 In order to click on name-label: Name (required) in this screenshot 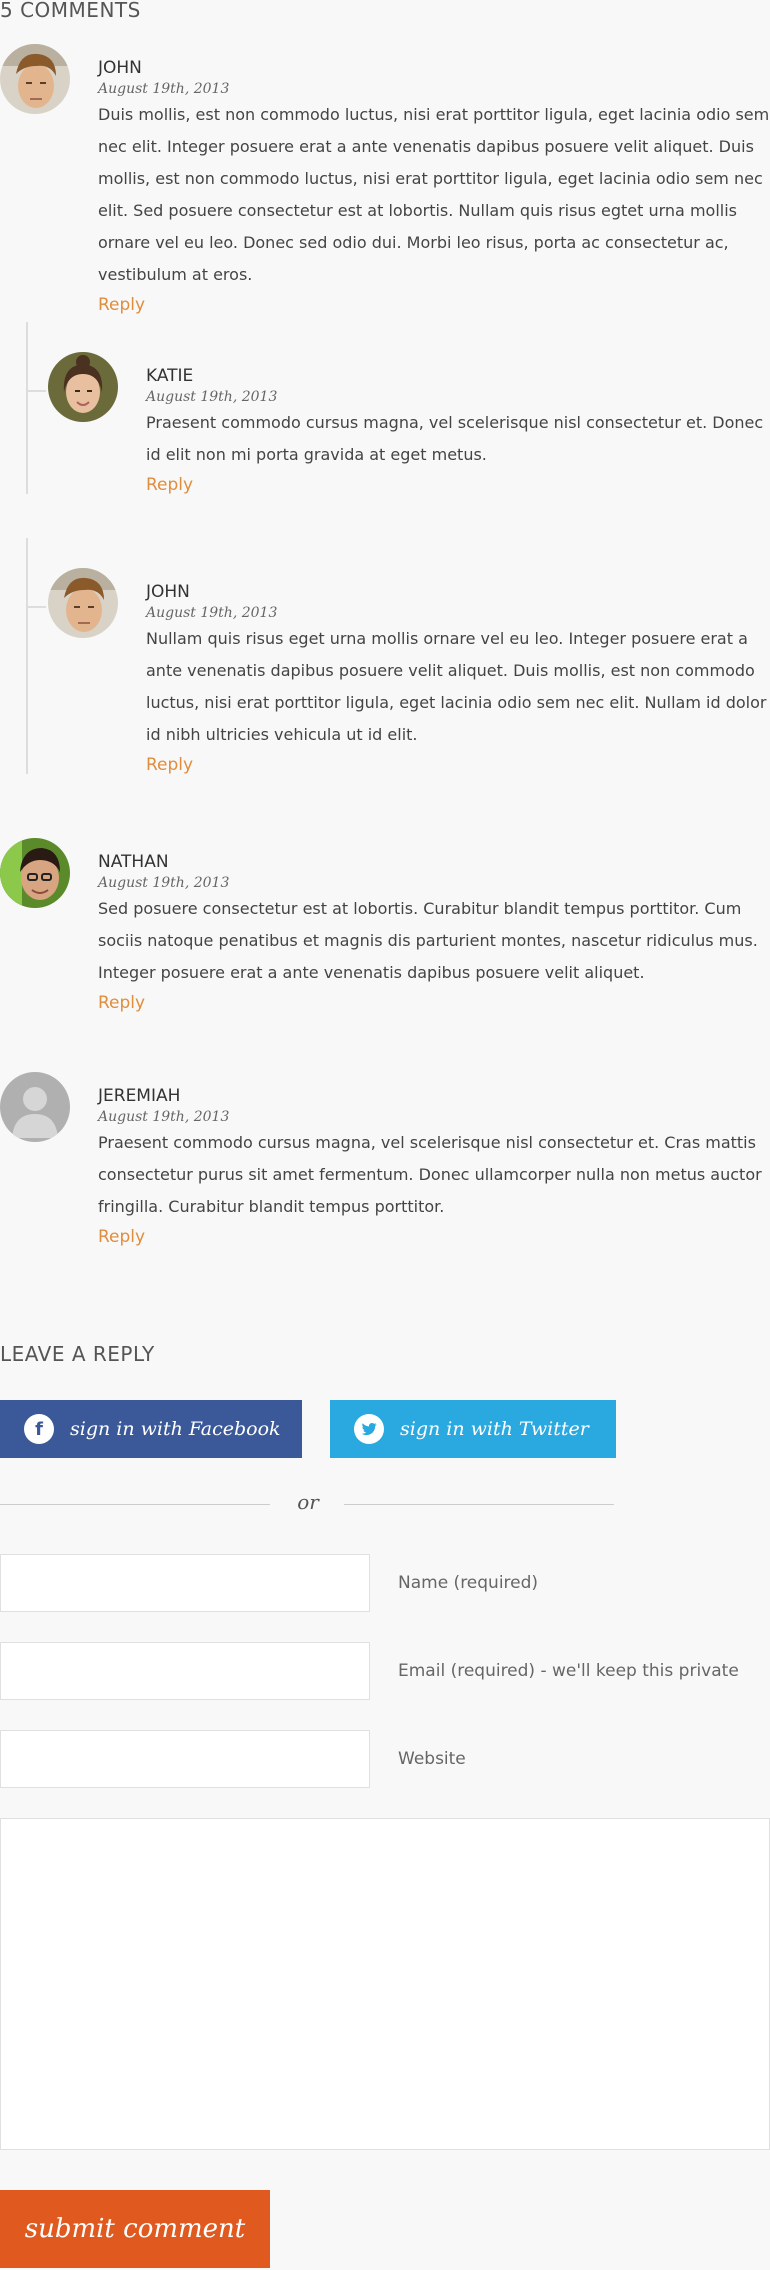, I will do `click(468, 1583)`.